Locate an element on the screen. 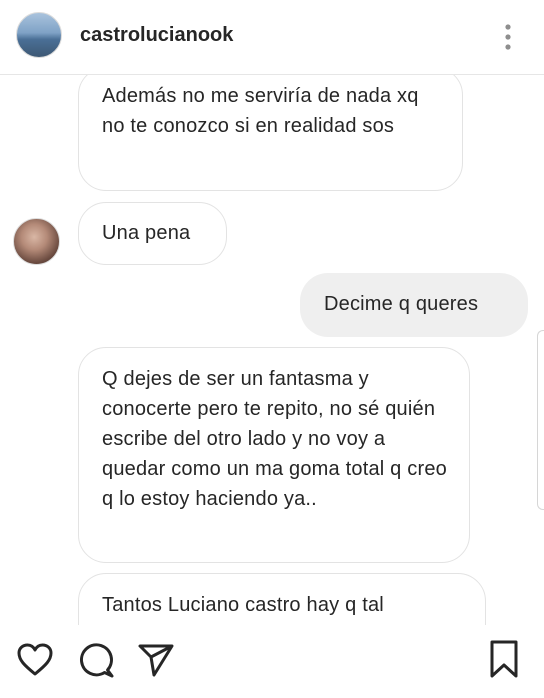 This screenshot has height=698, width=544. comment-icon is located at coordinates (97, 660).